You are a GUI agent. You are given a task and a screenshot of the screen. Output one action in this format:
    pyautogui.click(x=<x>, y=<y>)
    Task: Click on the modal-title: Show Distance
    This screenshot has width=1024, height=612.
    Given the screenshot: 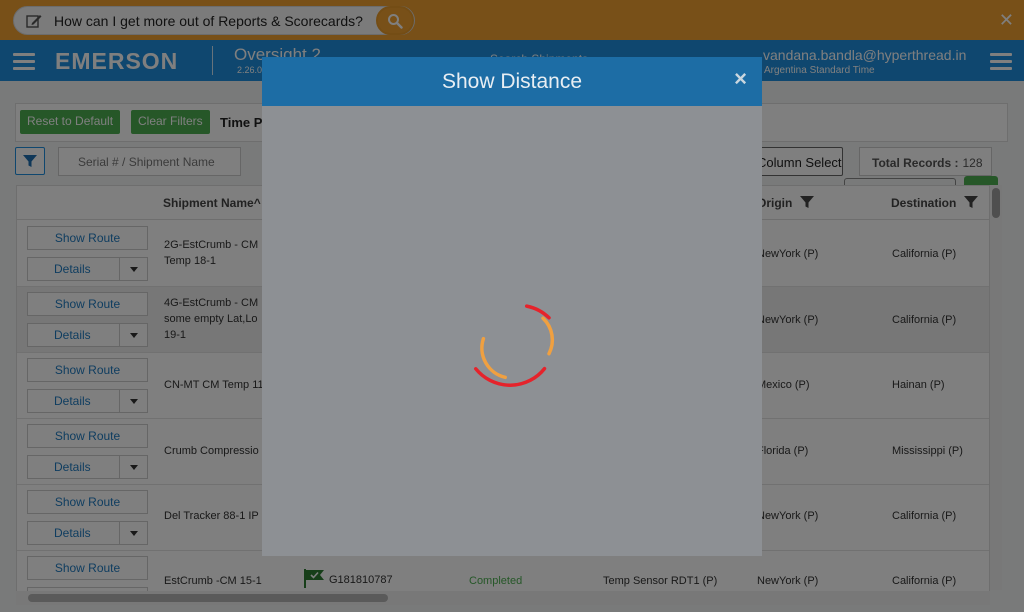 What is the action you would take?
    pyautogui.click(x=512, y=81)
    